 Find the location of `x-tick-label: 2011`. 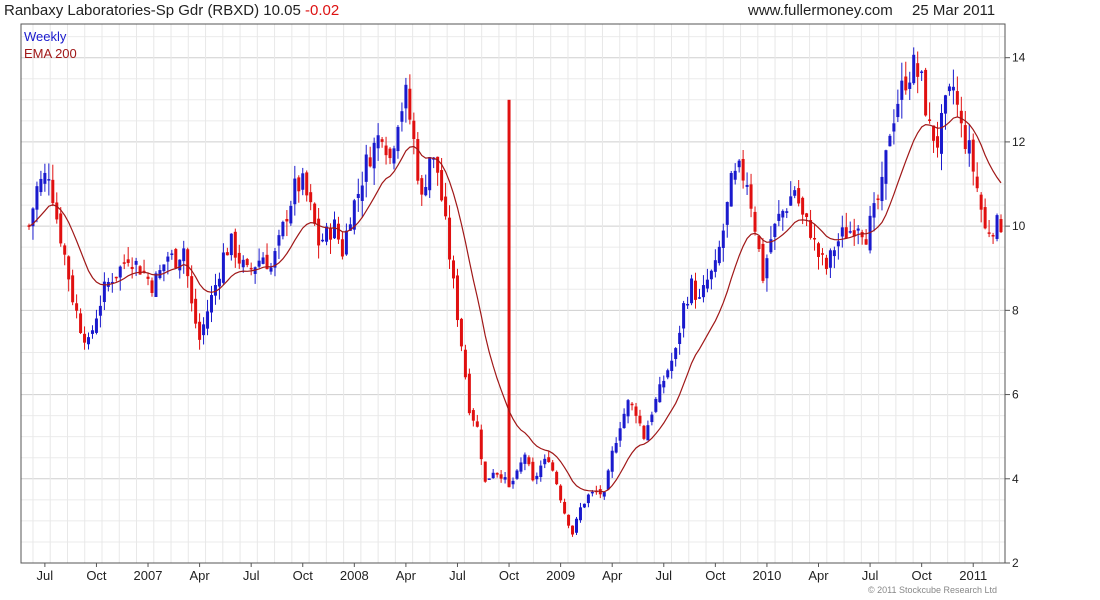

x-tick-label: 2011 is located at coordinates (973, 575).